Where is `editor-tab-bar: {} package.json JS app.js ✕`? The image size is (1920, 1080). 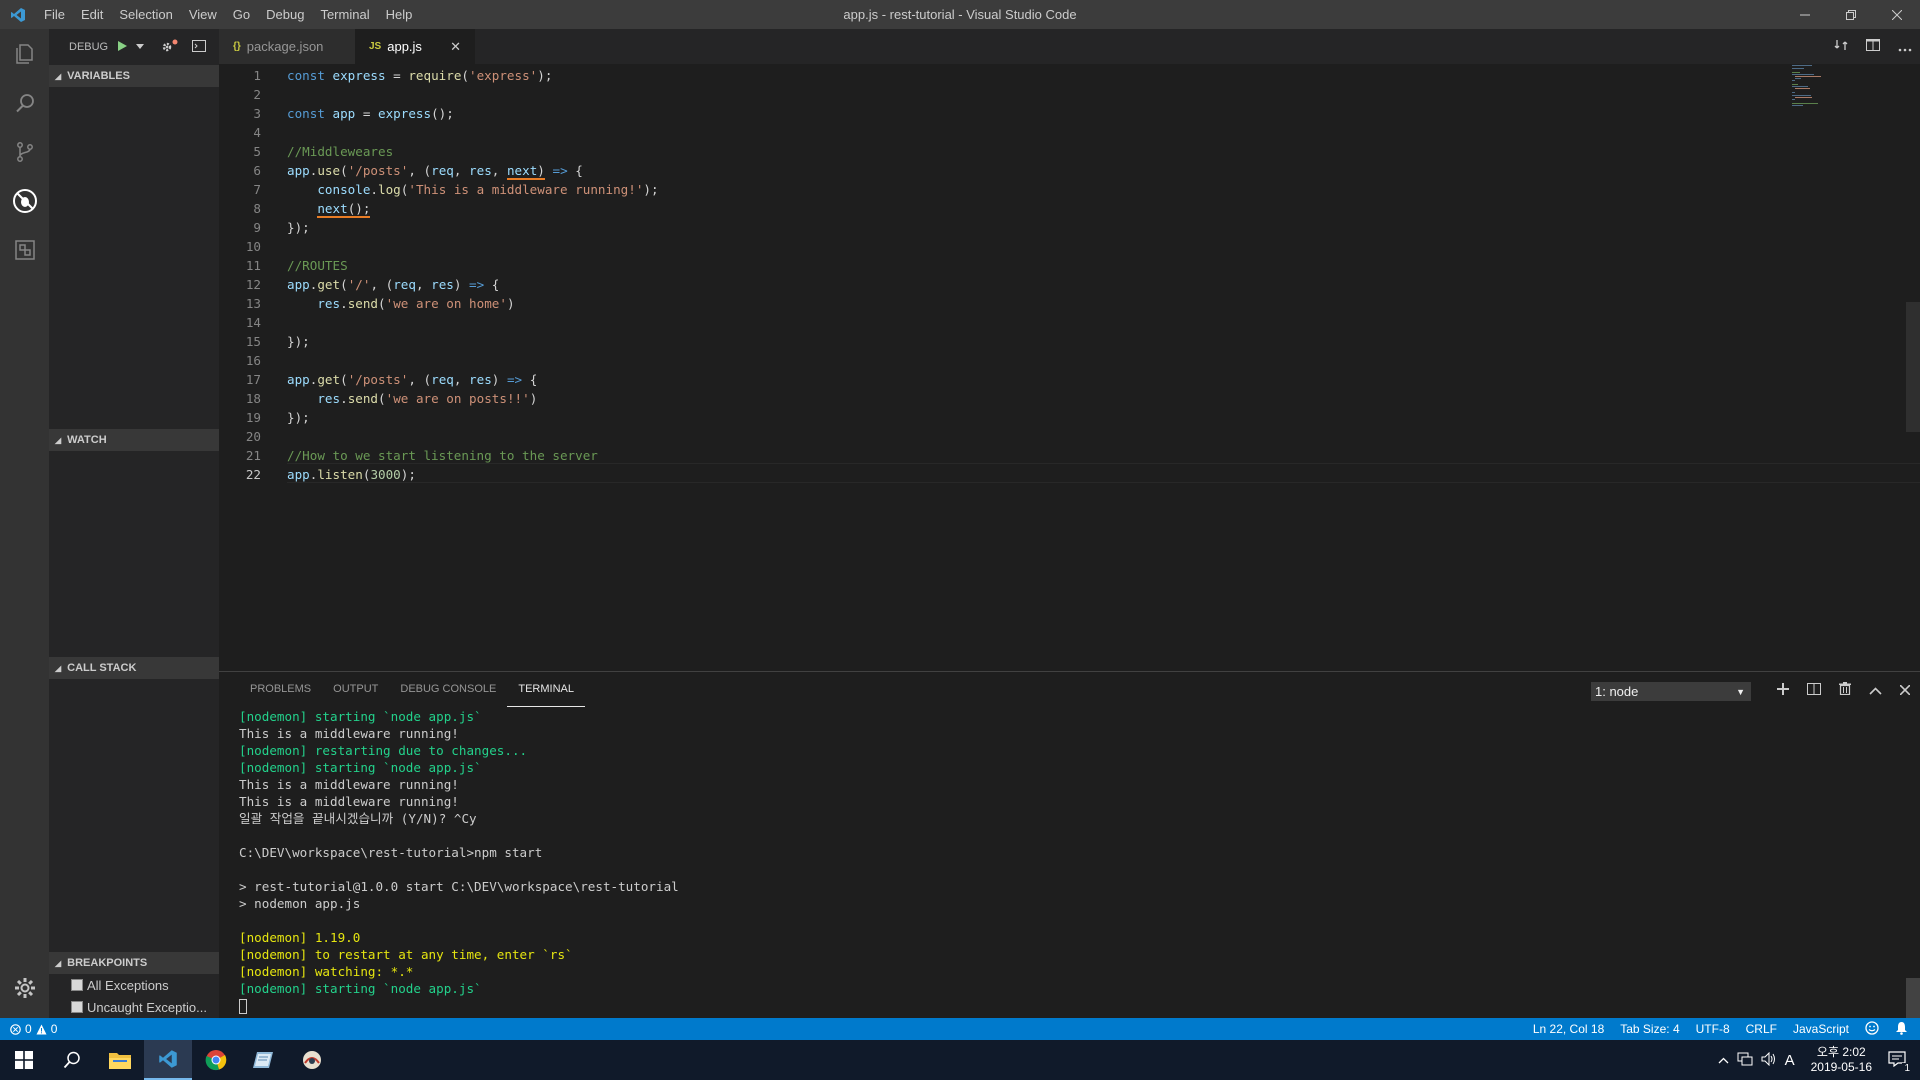
editor-tab-bar: {} package.json JS app.js ✕ is located at coordinates (1069, 46).